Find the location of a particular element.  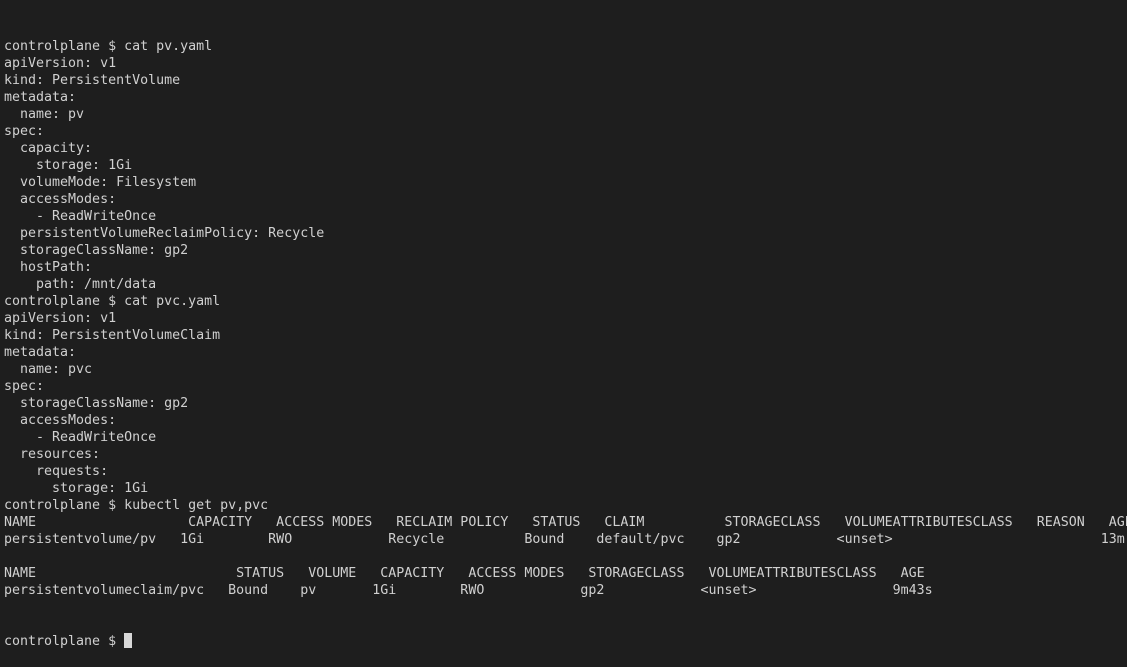

terminal-line: requests: is located at coordinates (56, 471).